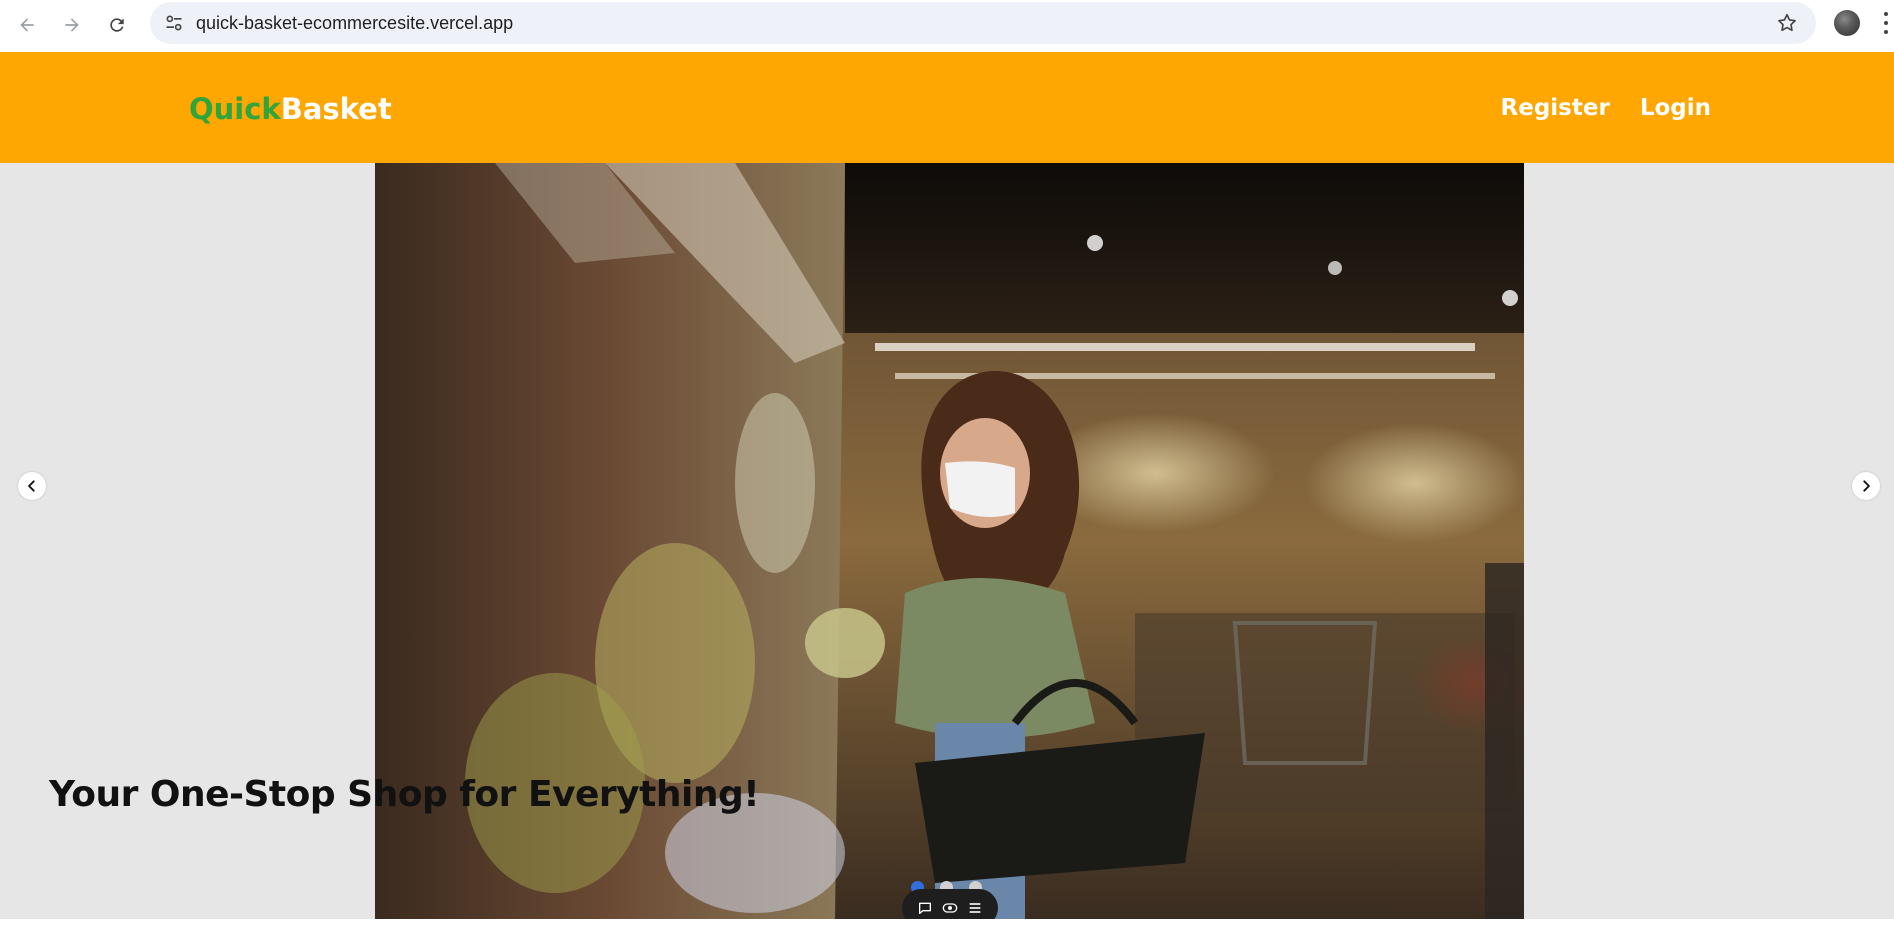 Image resolution: width=1894 pixels, height=941 pixels. Describe the element at coordinates (925, 908) in the screenshot. I see `comment-icon` at that location.